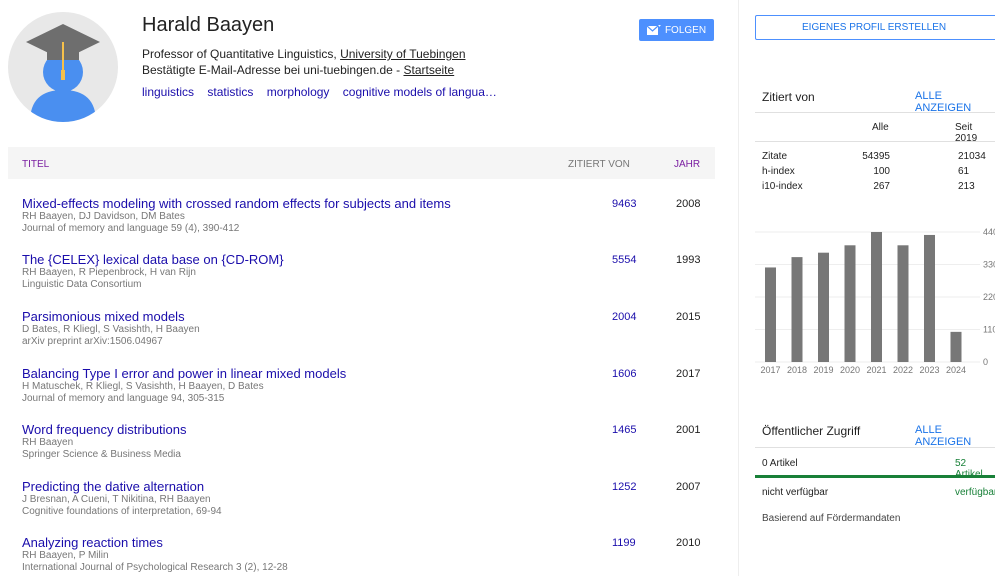 This screenshot has height=587, width=995. Describe the element at coordinates (82, 284) in the screenshot. I see `article-venue: Linguistic Data Consortium` at that location.